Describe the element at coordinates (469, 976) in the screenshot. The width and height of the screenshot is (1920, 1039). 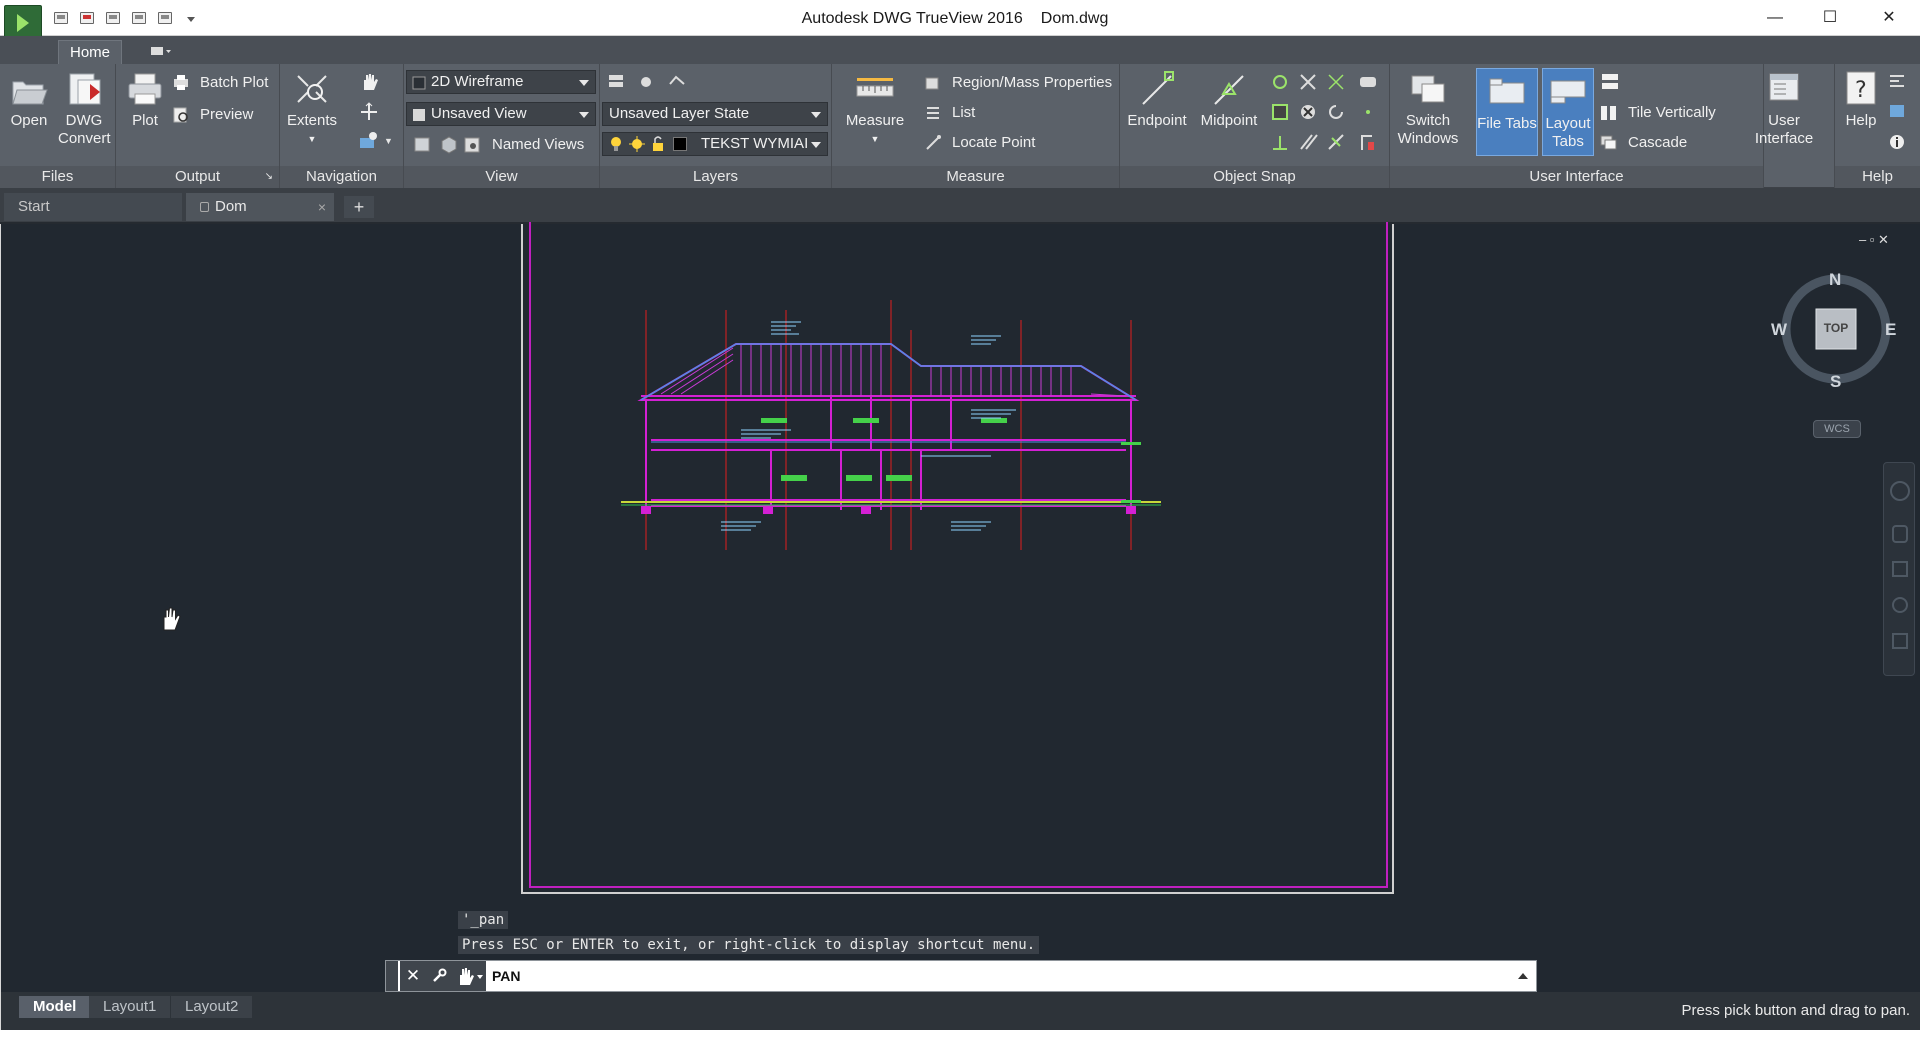
I see `recent-commands-icon` at that location.